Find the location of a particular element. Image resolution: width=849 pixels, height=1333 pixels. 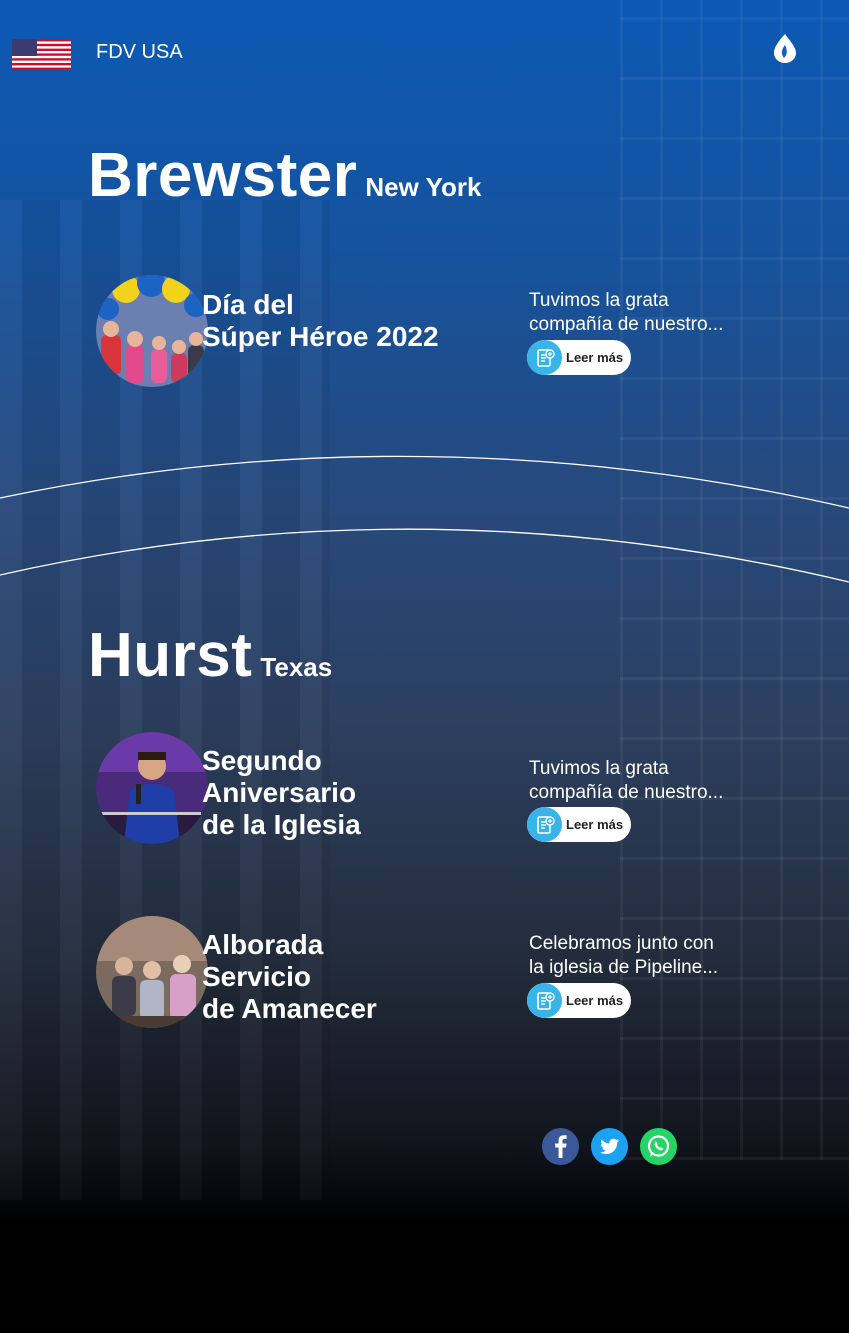

event-title: Segundo Aniversario de la Iglesia is located at coordinates (281, 793).